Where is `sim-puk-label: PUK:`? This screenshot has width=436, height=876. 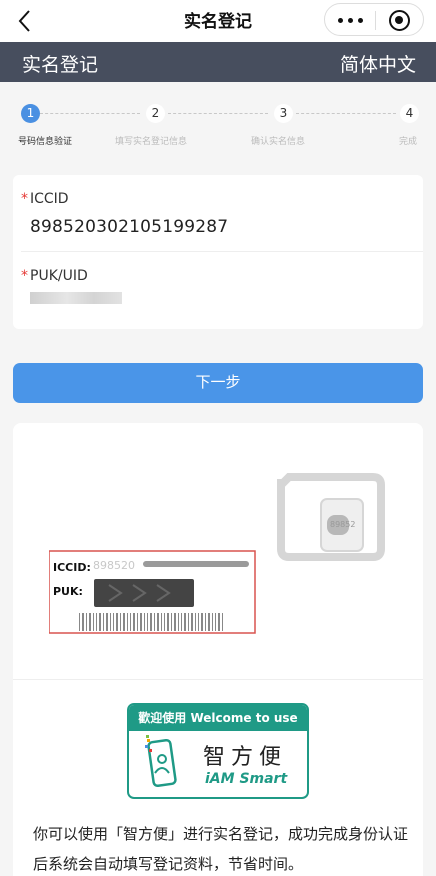 sim-puk-label: PUK: is located at coordinates (68, 591).